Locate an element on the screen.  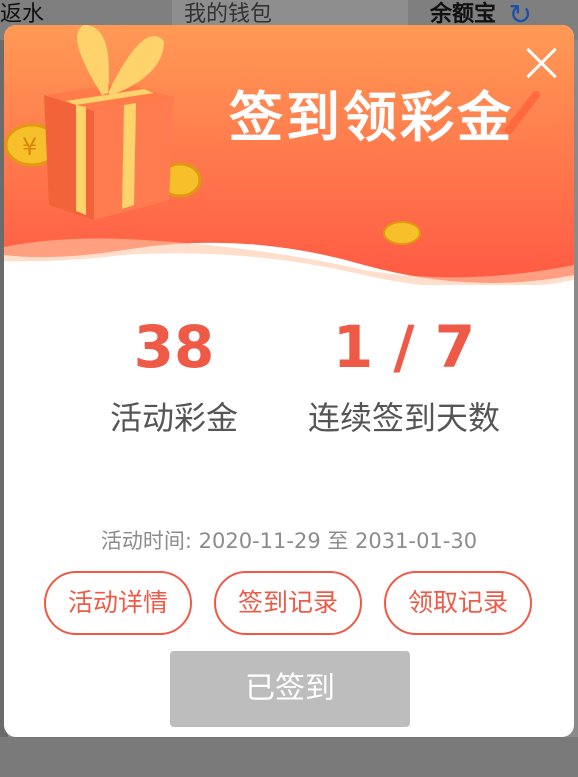
claim-record-button: 领取记录 is located at coordinates (458, 603).